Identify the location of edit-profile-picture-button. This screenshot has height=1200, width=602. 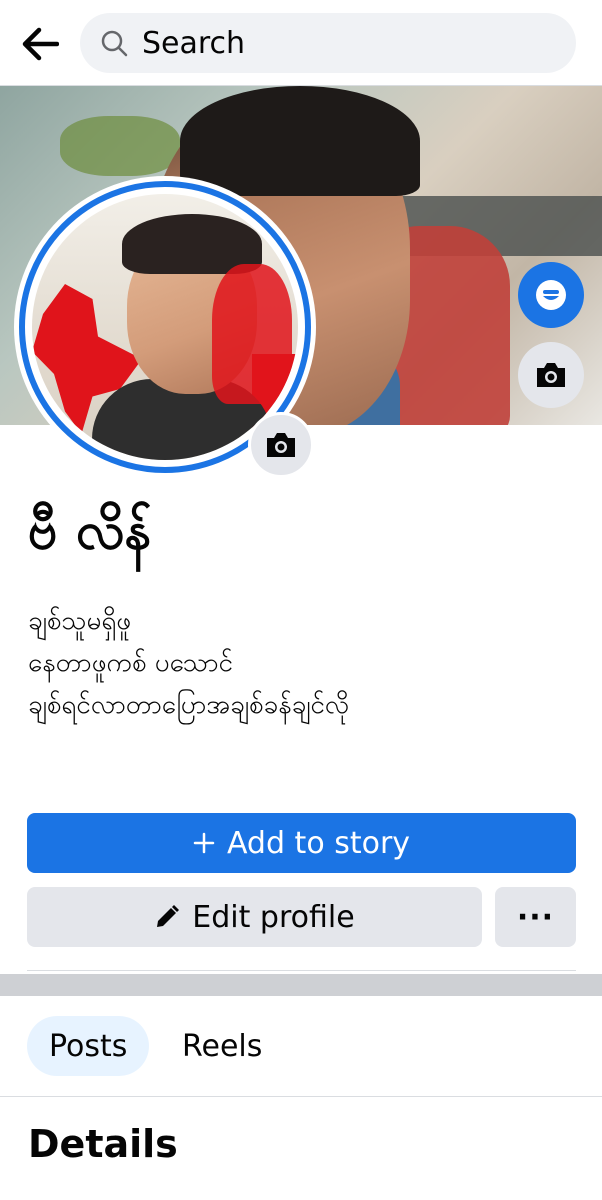
(281, 445).